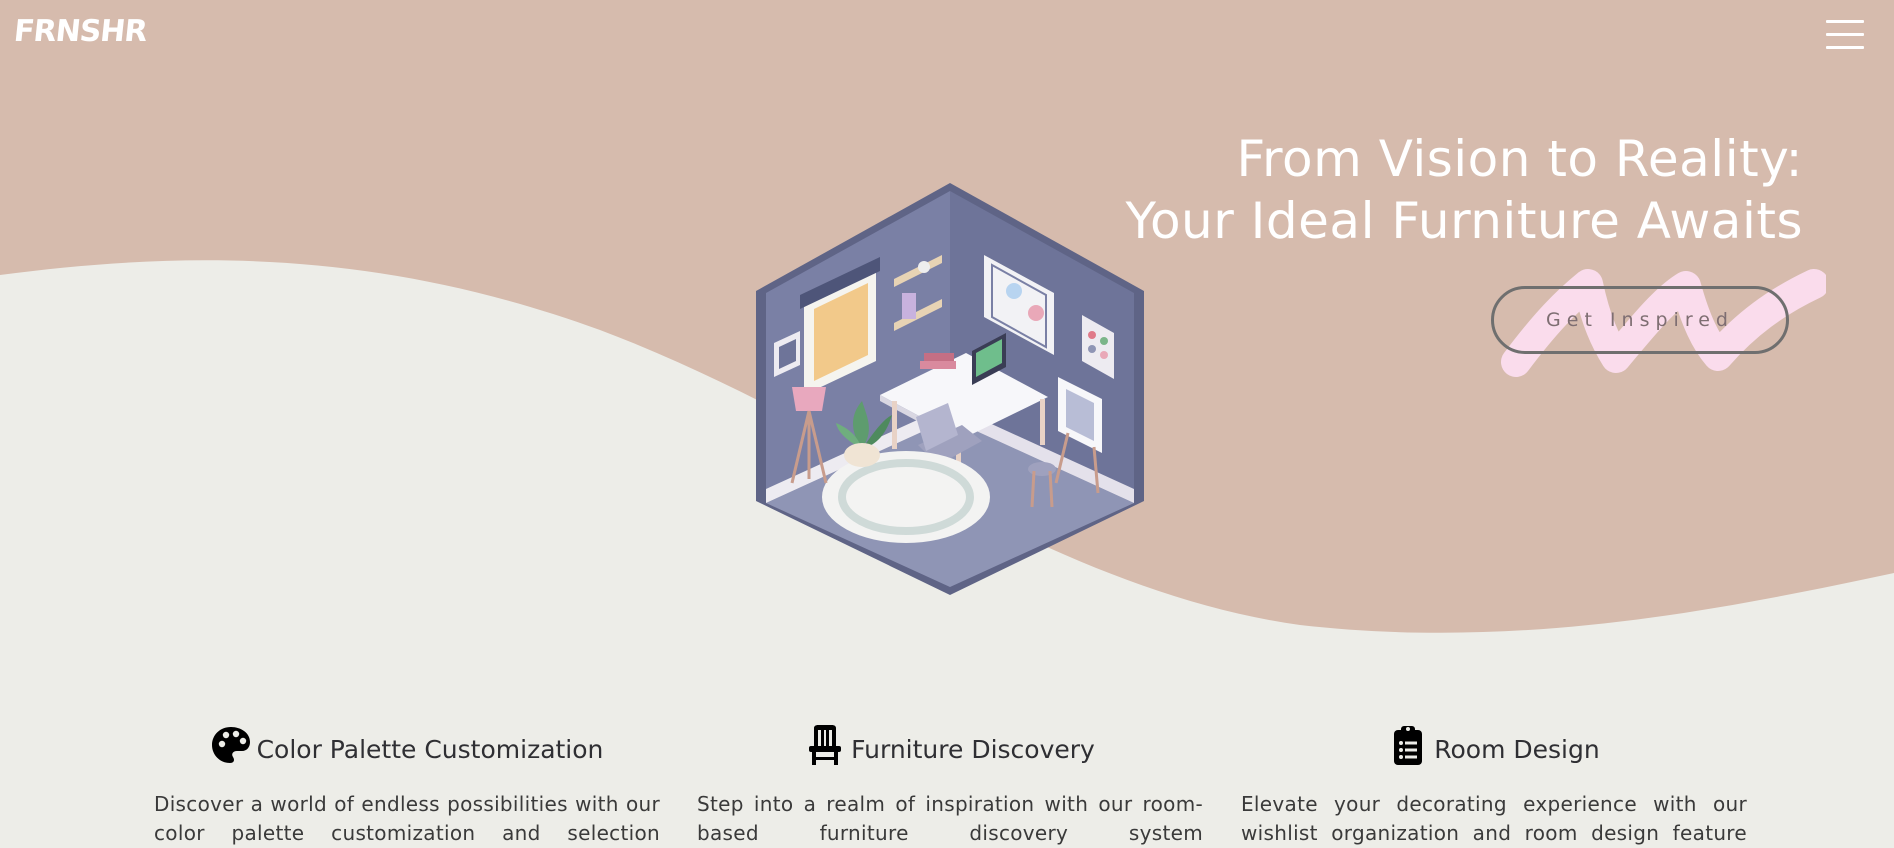 The height and width of the screenshot is (848, 1894). What do you see at coordinates (80, 31) in the screenshot?
I see `brand-logo: FRNSHR` at bounding box center [80, 31].